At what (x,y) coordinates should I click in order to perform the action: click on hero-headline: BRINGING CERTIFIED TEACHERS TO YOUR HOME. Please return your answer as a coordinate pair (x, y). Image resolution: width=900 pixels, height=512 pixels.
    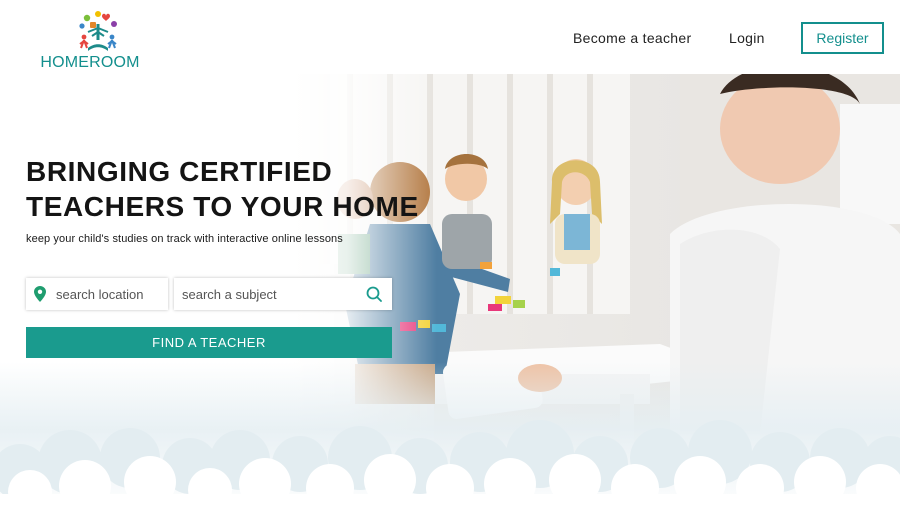
    Looking at the image, I should click on (236, 189).